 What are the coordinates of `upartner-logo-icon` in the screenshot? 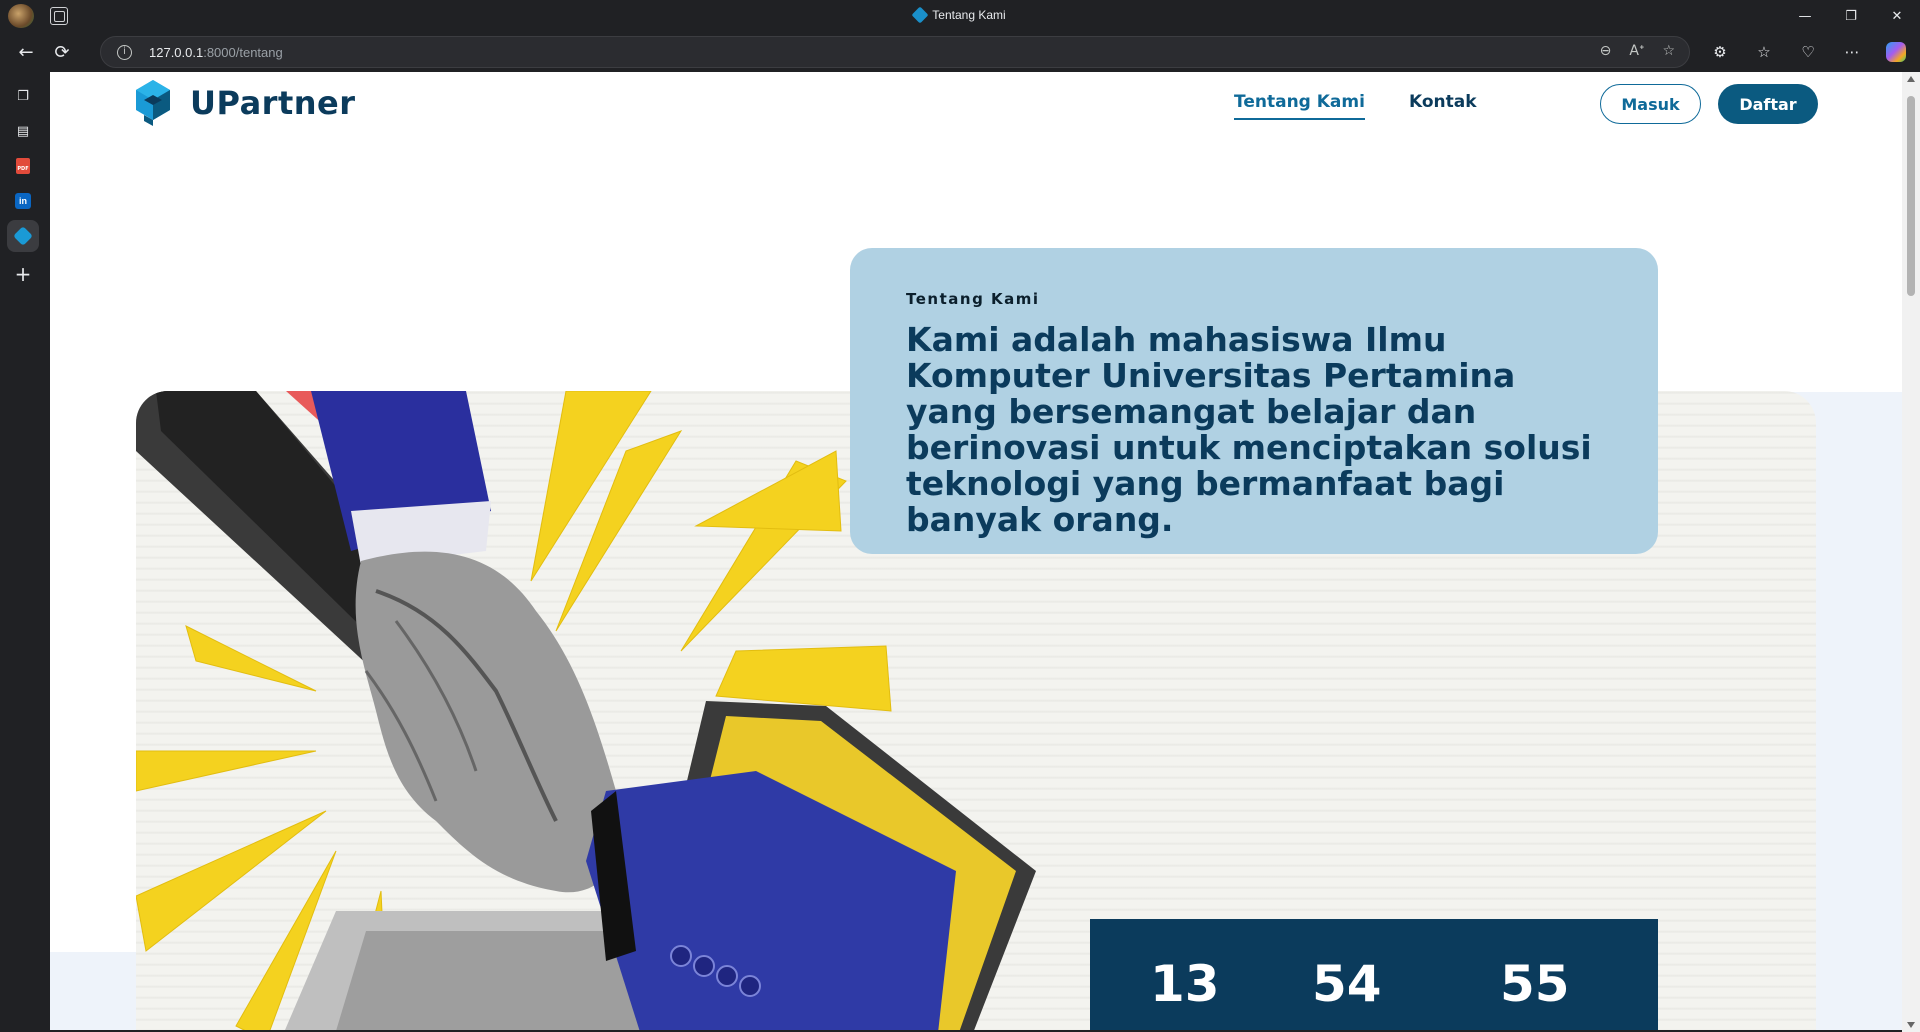 It's located at (153, 103).